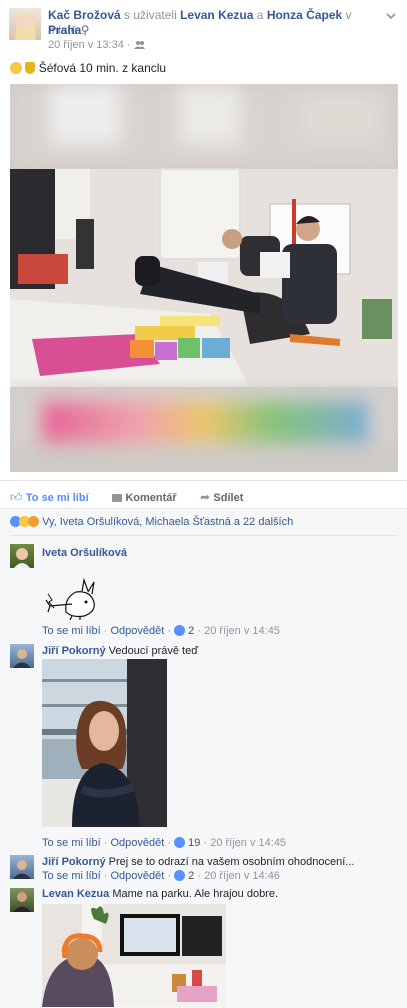  Describe the element at coordinates (150, 15) in the screenshot. I see `with-text: s uživateli` at that location.